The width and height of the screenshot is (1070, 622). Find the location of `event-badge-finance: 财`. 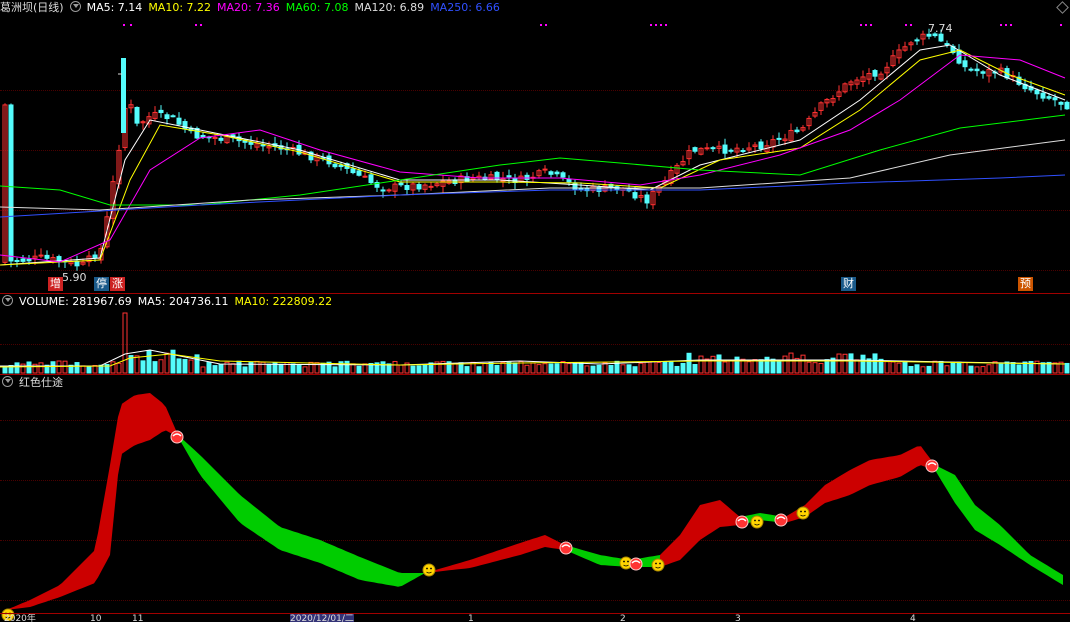

event-badge-finance: 财 is located at coordinates (848, 284).